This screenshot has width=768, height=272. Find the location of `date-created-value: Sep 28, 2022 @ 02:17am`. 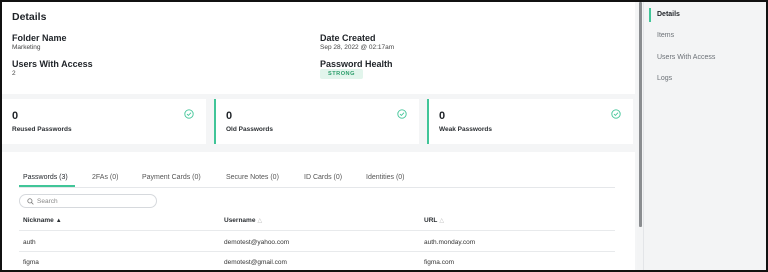

date-created-value: Sep 28, 2022 @ 02:17am is located at coordinates (357, 47).